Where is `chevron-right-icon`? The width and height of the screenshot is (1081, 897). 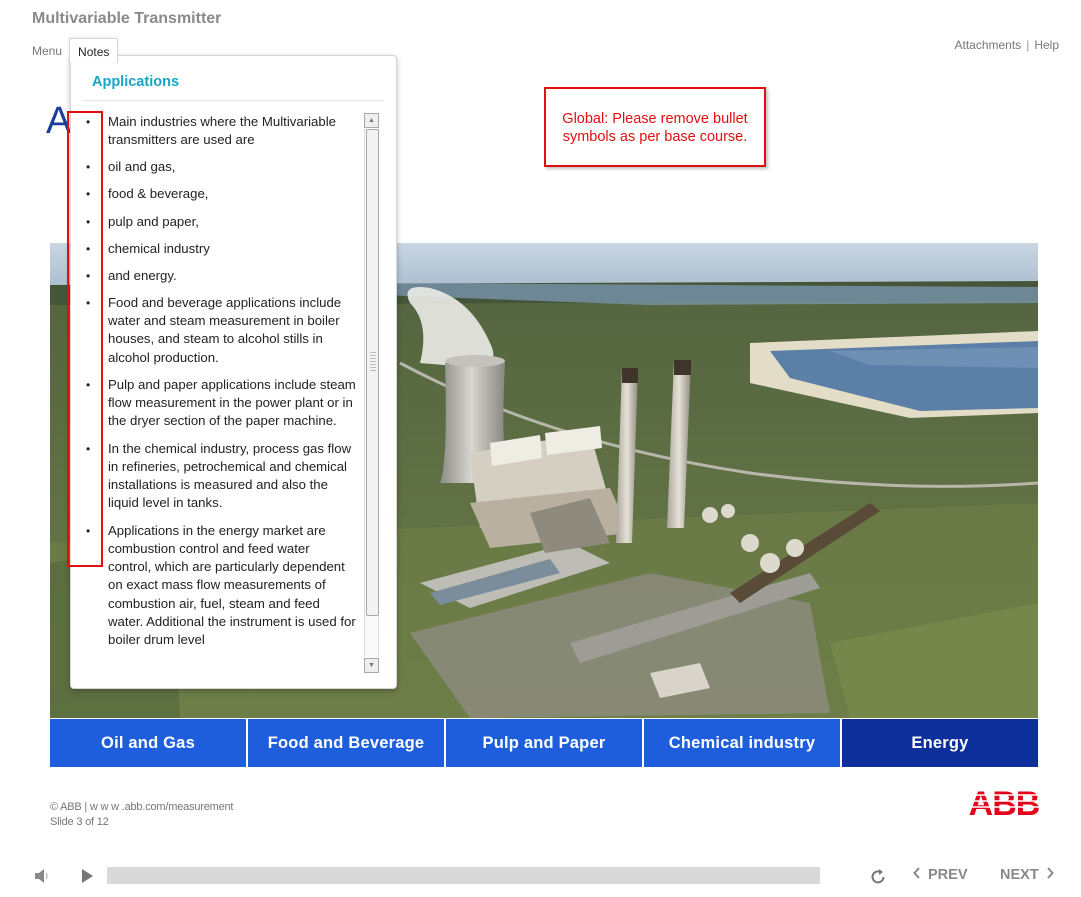
chevron-right-icon is located at coordinates (1050, 875).